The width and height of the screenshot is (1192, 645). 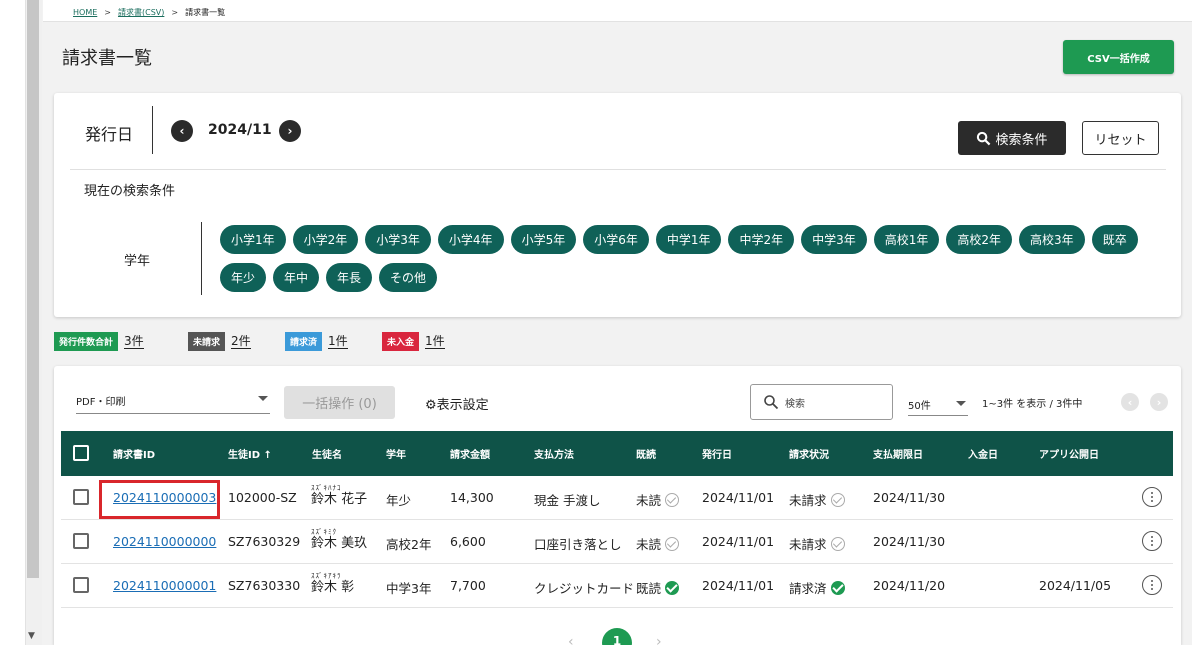 What do you see at coordinates (761, 239) in the screenshot?
I see `grade-chip: 中学2年` at bounding box center [761, 239].